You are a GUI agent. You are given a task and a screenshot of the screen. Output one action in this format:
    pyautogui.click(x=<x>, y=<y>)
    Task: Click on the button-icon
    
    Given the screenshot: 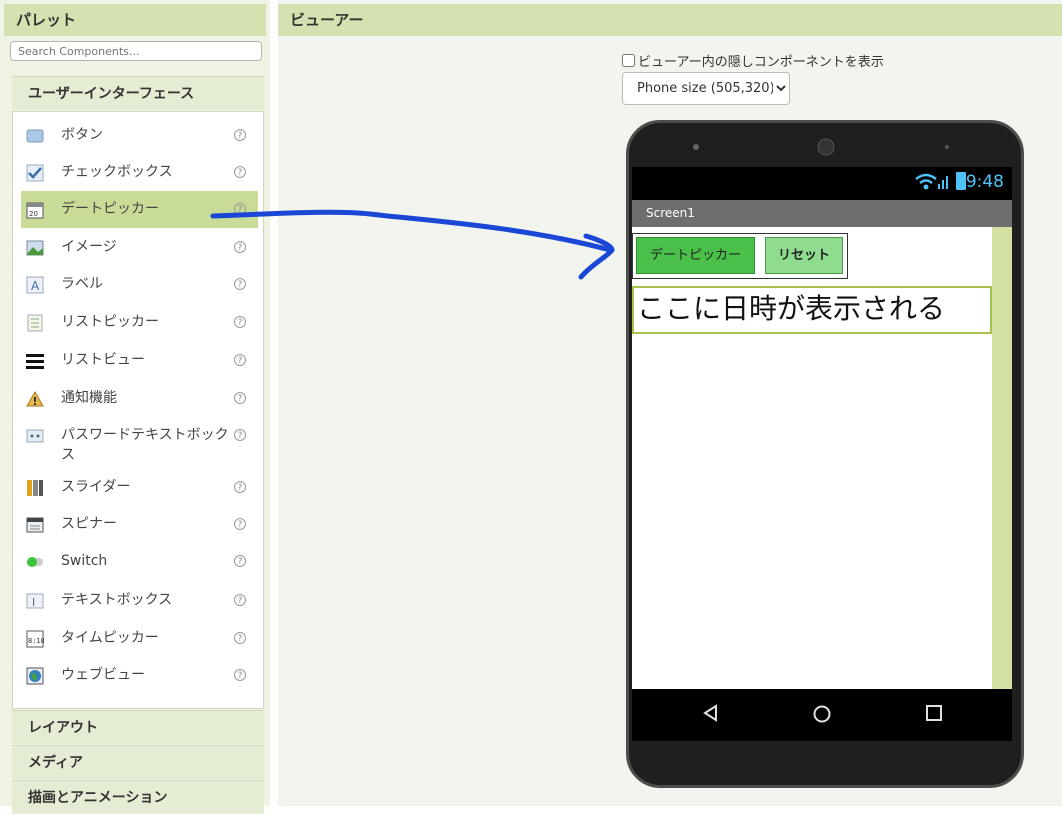 What is the action you would take?
    pyautogui.click(x=35, y=136)
    